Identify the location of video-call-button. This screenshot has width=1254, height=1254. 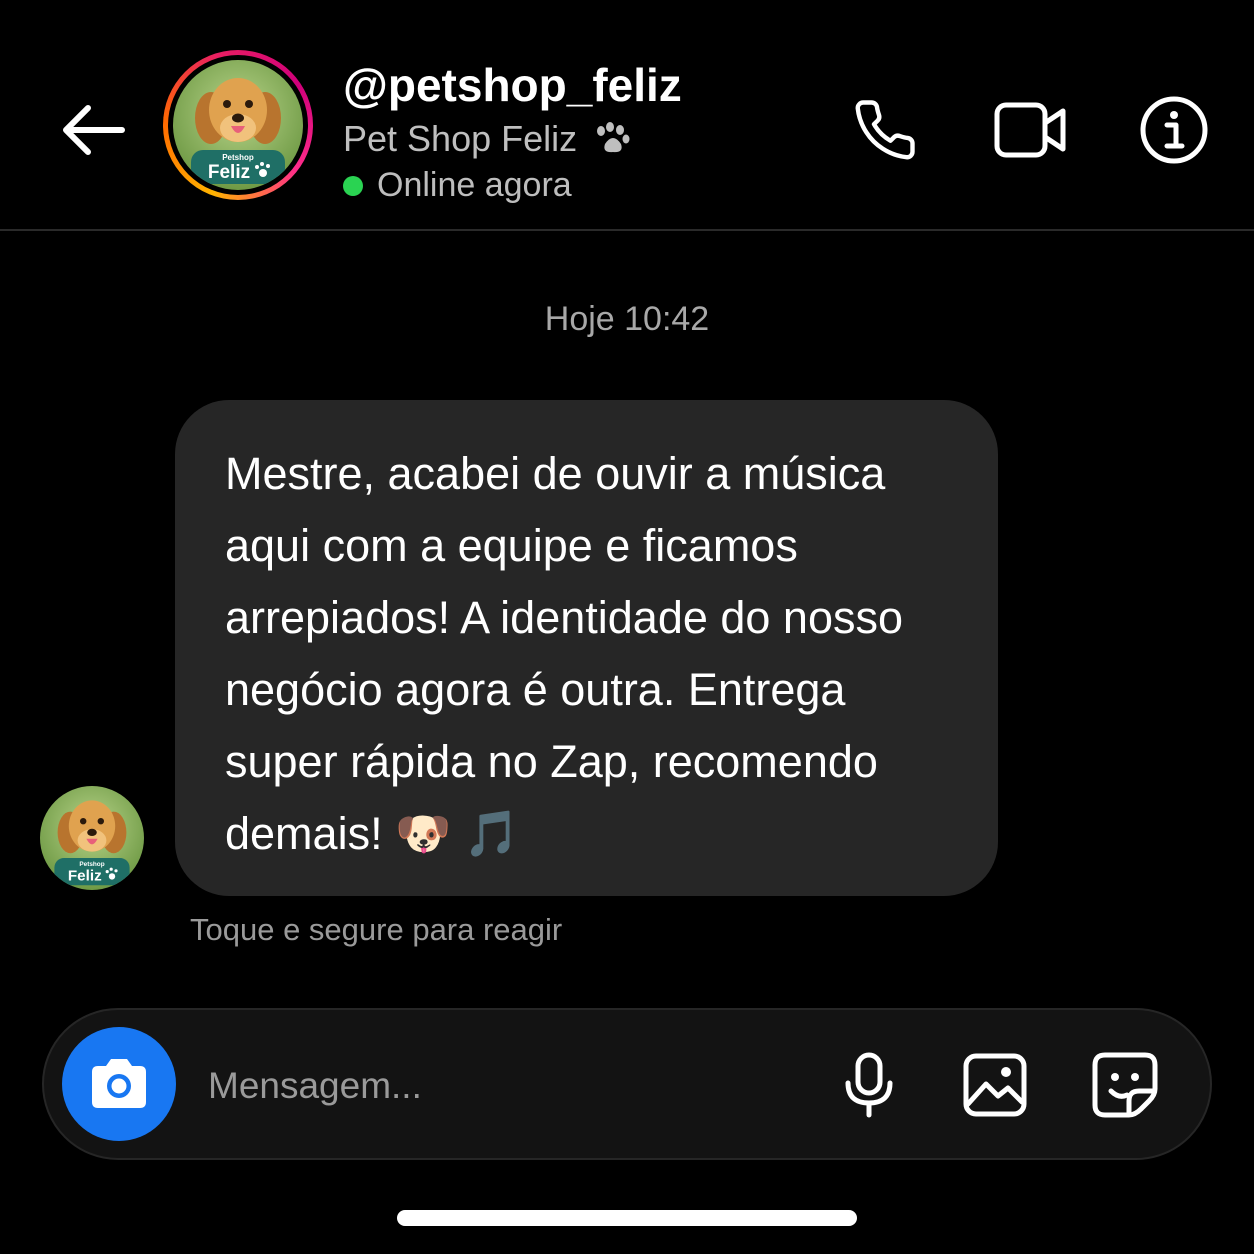
(1030, 130).